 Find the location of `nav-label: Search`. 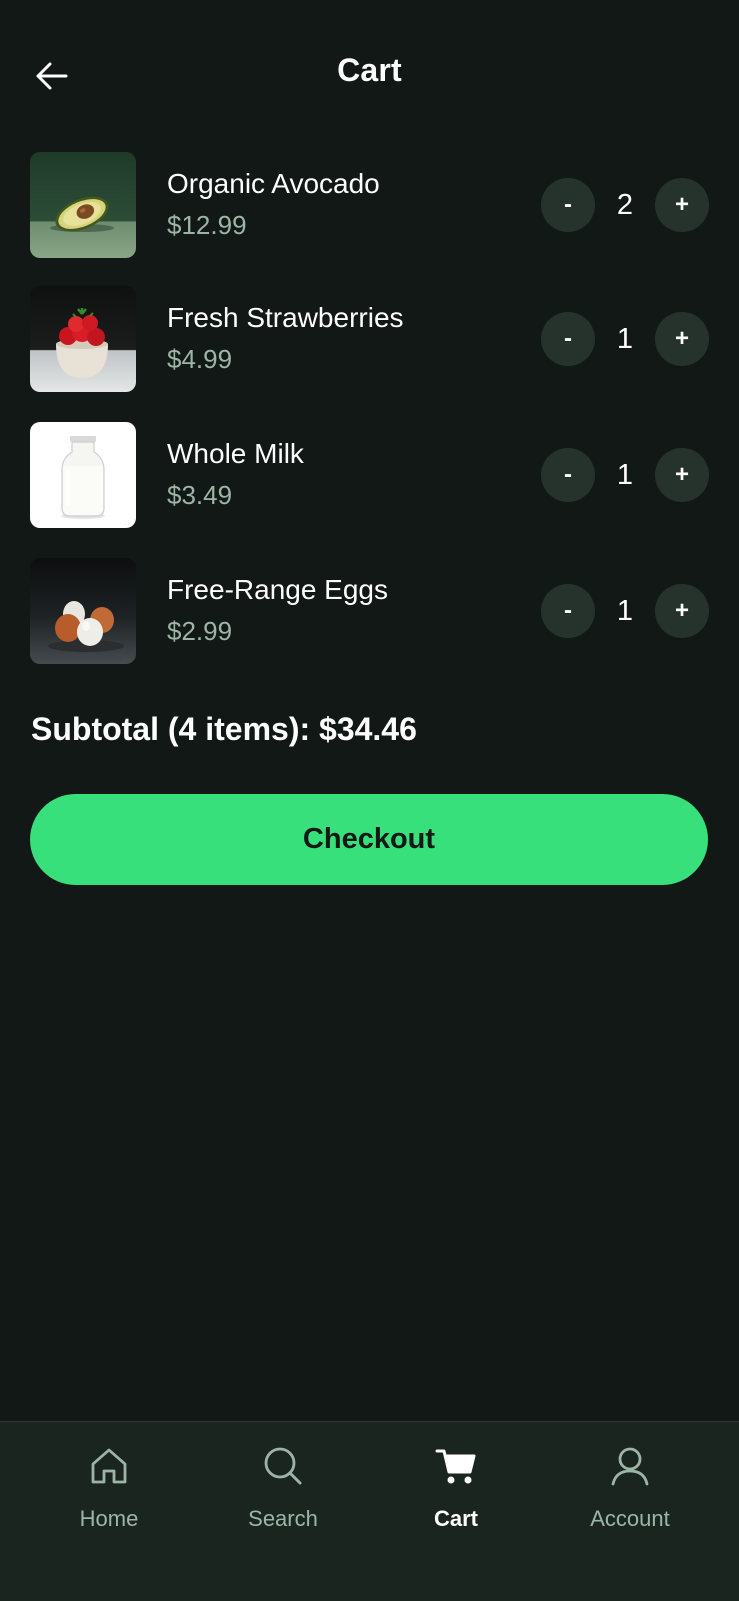

nav-label: Search is located at coordinates (283, 1518).